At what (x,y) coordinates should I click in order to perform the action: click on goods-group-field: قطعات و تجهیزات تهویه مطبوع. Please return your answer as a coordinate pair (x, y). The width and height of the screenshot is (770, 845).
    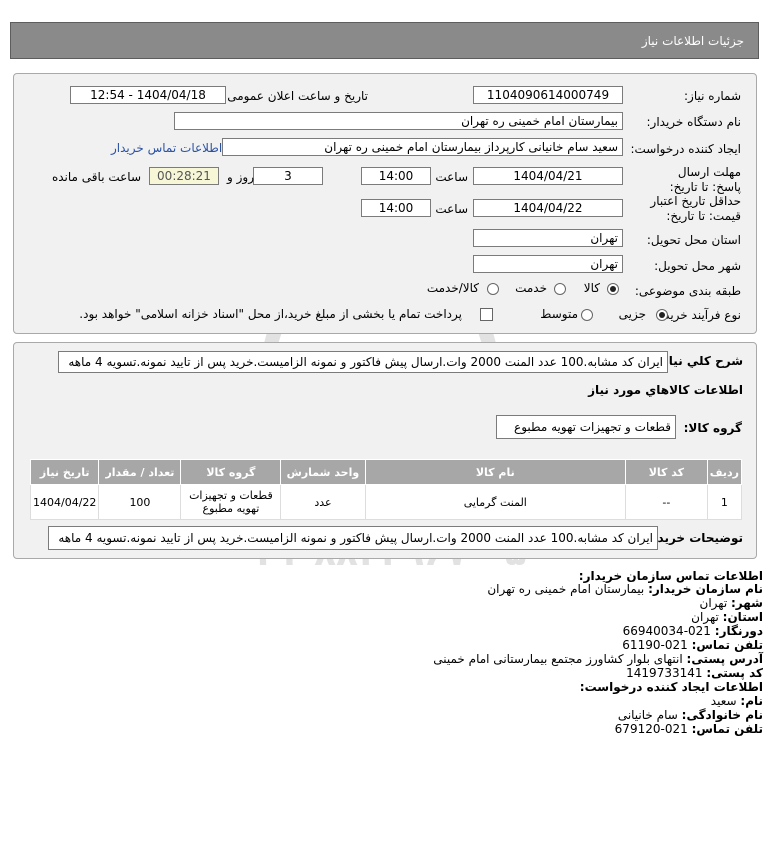
    Looking at the image, I should click on (586, 427).